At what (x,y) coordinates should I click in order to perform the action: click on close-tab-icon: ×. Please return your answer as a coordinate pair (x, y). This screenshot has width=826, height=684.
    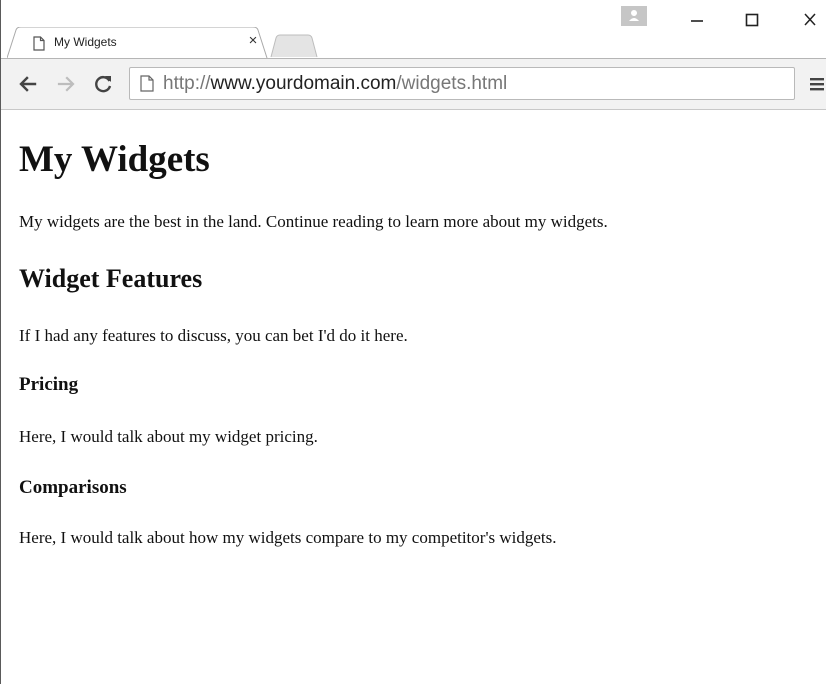
    Looking at the image, I should click on (253, 40).